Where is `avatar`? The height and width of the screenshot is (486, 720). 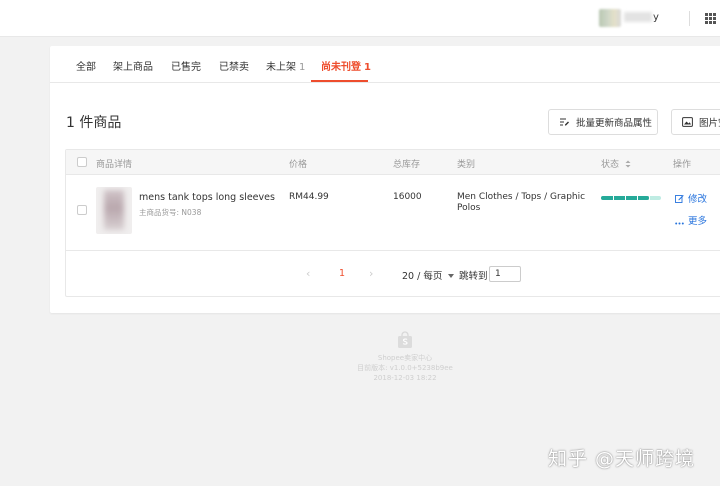 avatar is located at coordinates (610, 18).